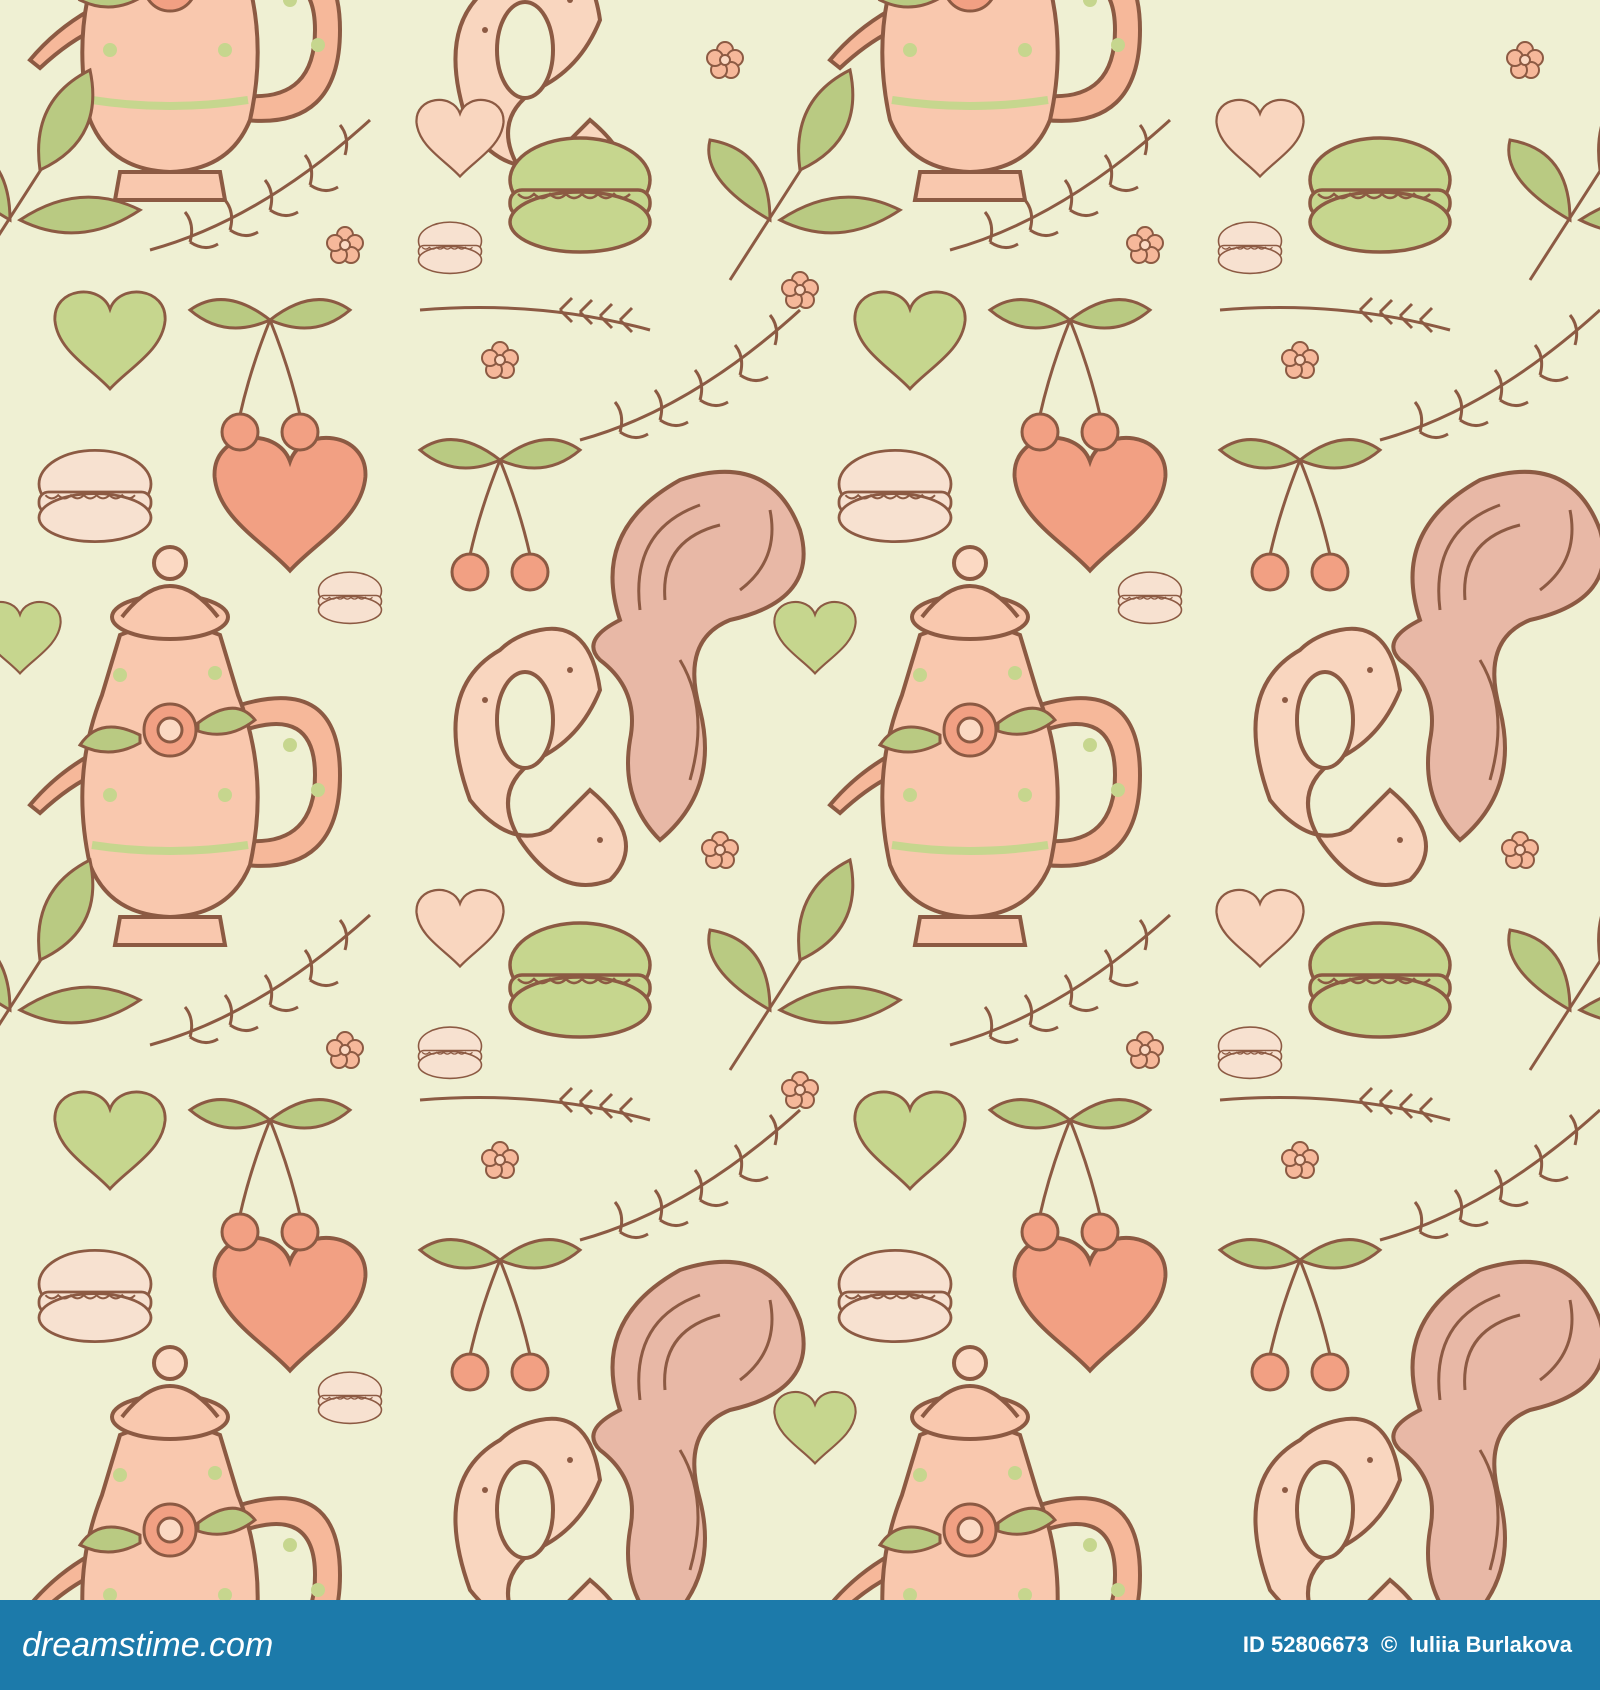 Image resolution: width=1600 pixels, height=1690 pixels. Describe the element at coordinates (1389, 1644) in the screenshot. I see `copyright-icon: ©` at that location.